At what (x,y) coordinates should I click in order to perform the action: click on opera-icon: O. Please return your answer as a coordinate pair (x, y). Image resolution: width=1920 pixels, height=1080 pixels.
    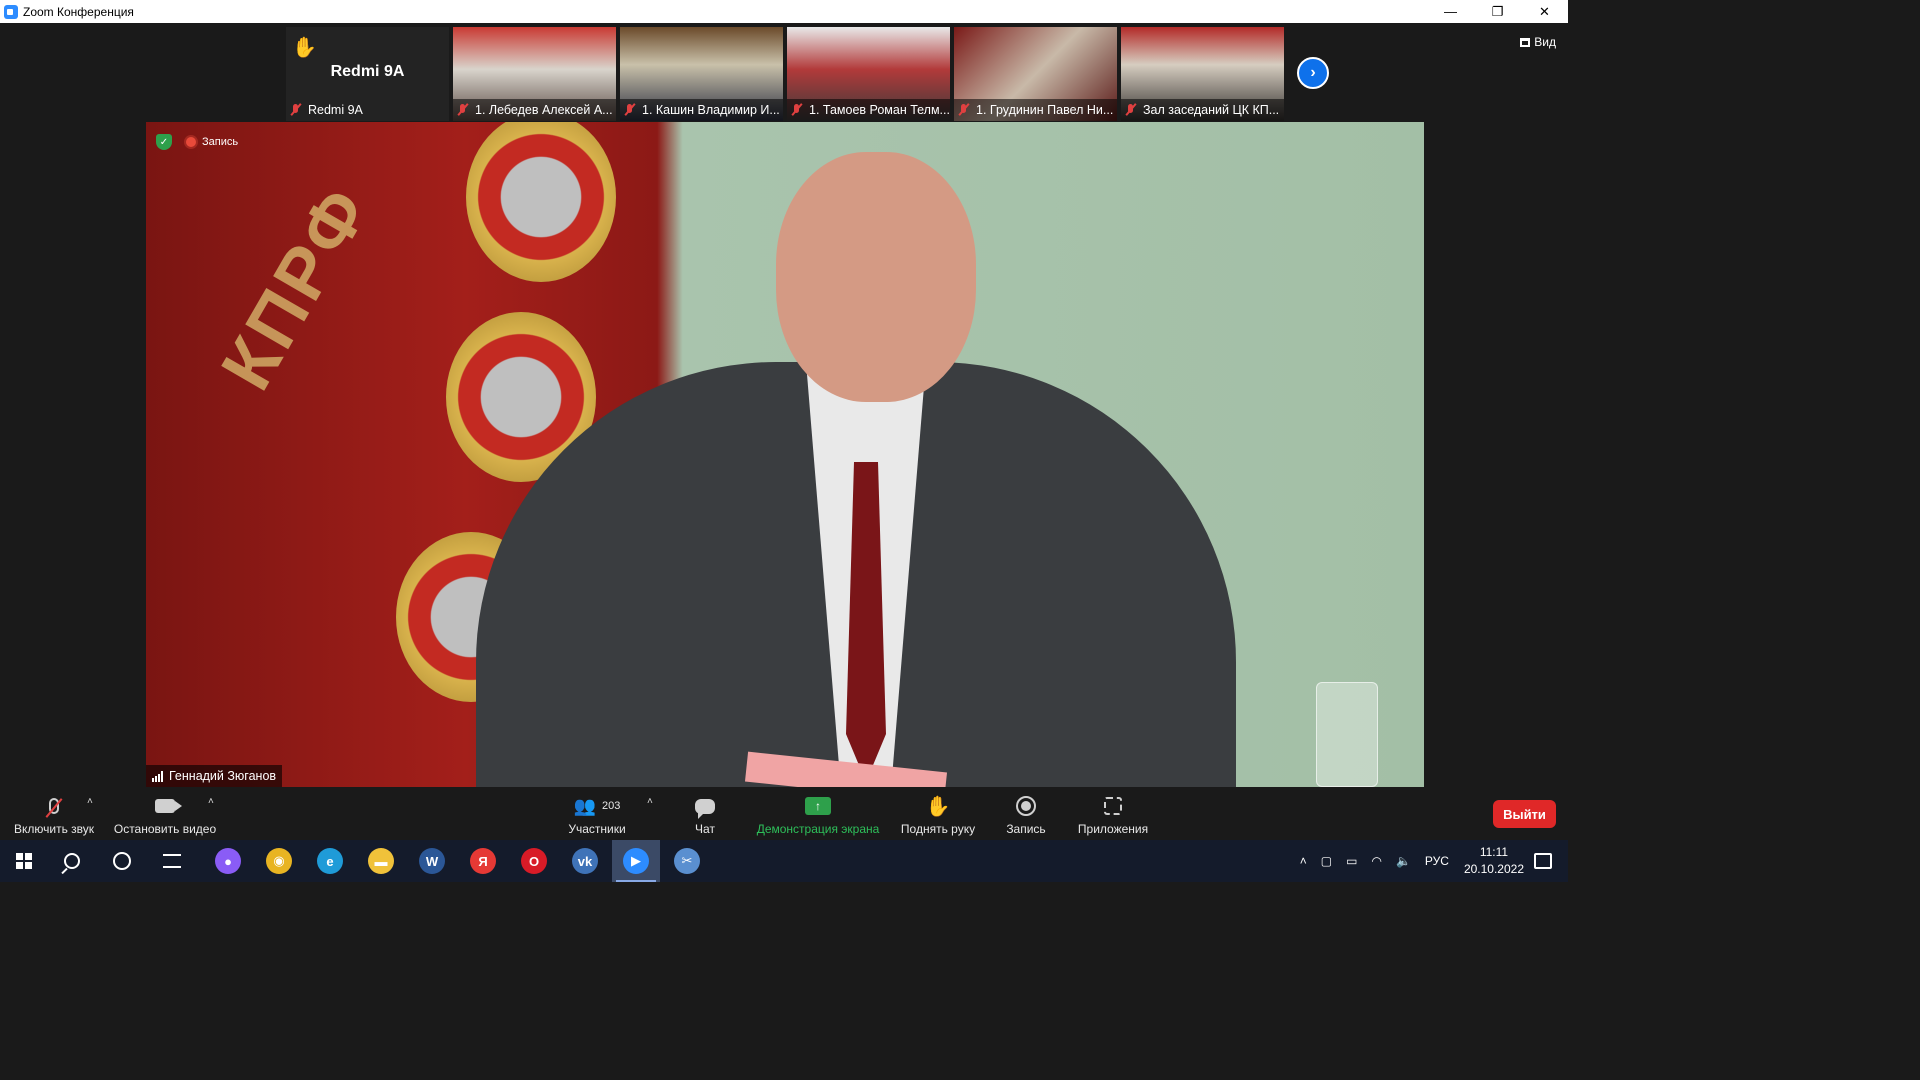
    Looking at the image, I should click on (534, 861).